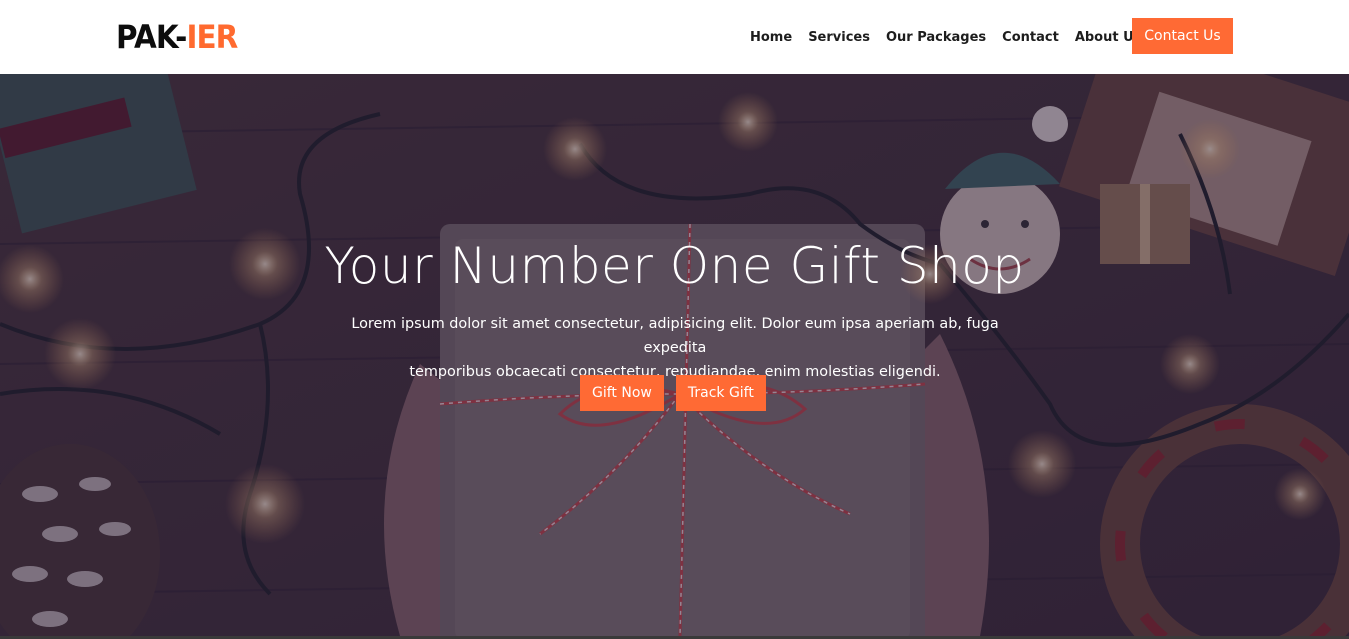 This screenshot has height=639, width=1349. I want to click on hero-title: Your Number One Gift Shop, so click(674, 266).